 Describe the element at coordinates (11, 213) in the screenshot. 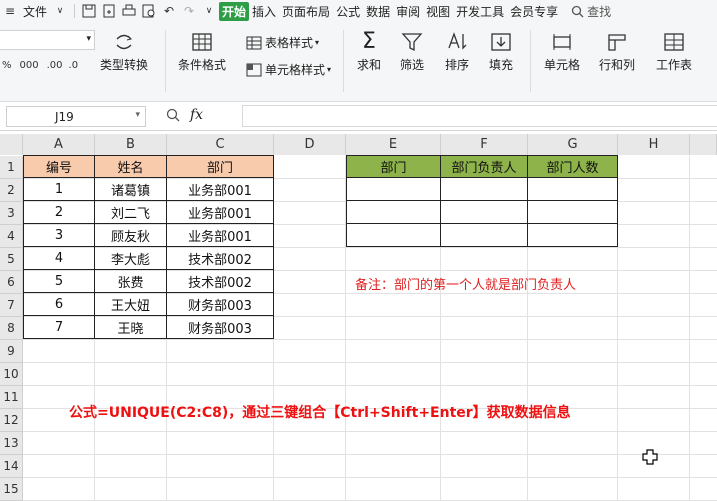

I see `row-header-3: 3` at that location.